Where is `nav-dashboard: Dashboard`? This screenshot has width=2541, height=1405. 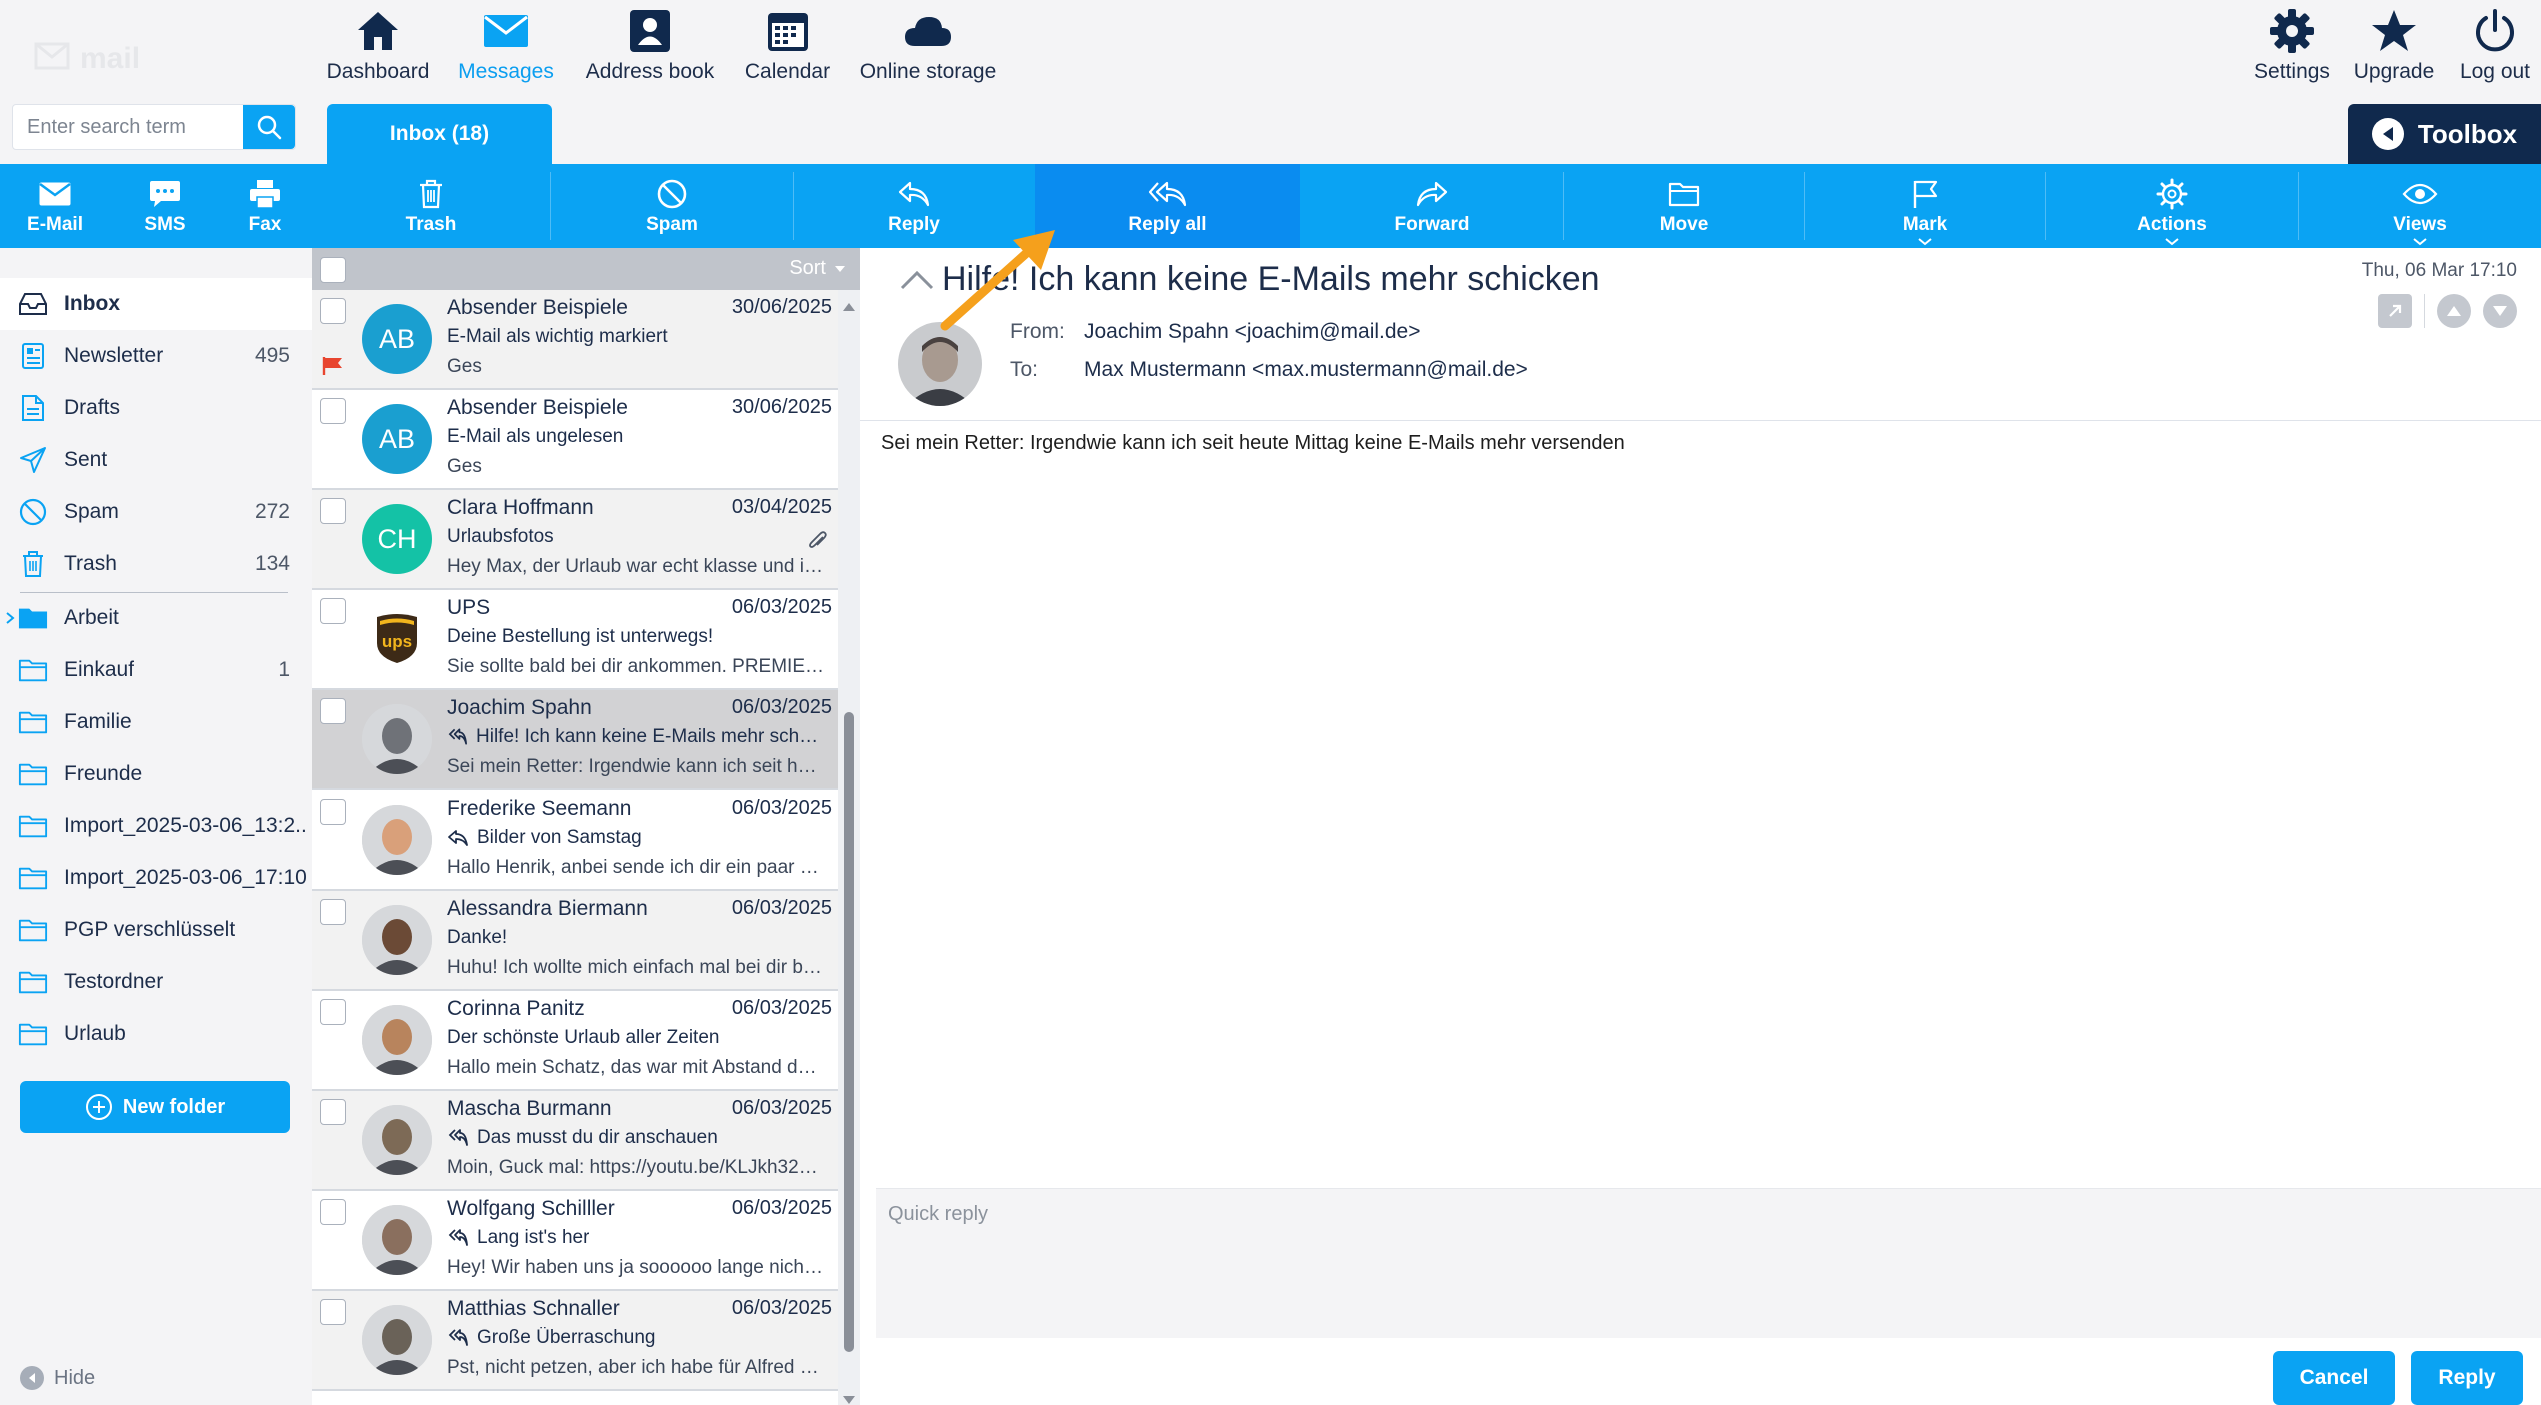
nav-dashboard: Dashboard is located at coordinates (378, 50).